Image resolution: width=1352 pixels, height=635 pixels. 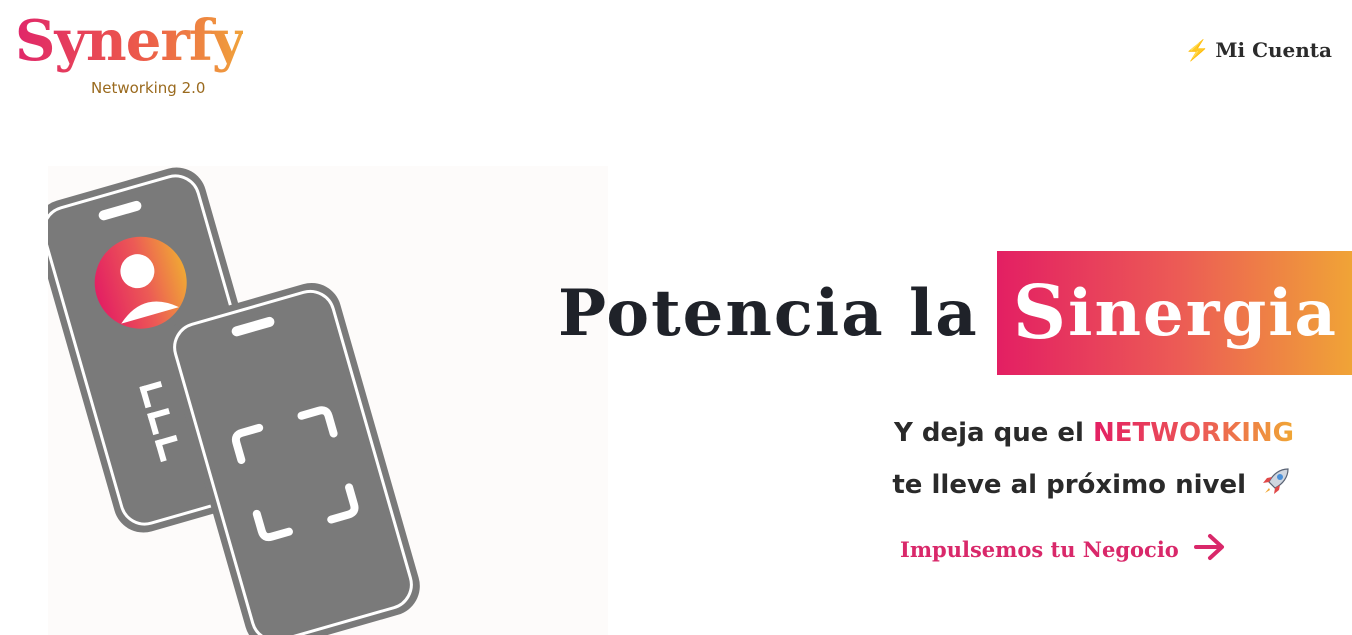 I want to click on cta-label: Impulsemos tu Negocio, so click(x=1039, y=549).